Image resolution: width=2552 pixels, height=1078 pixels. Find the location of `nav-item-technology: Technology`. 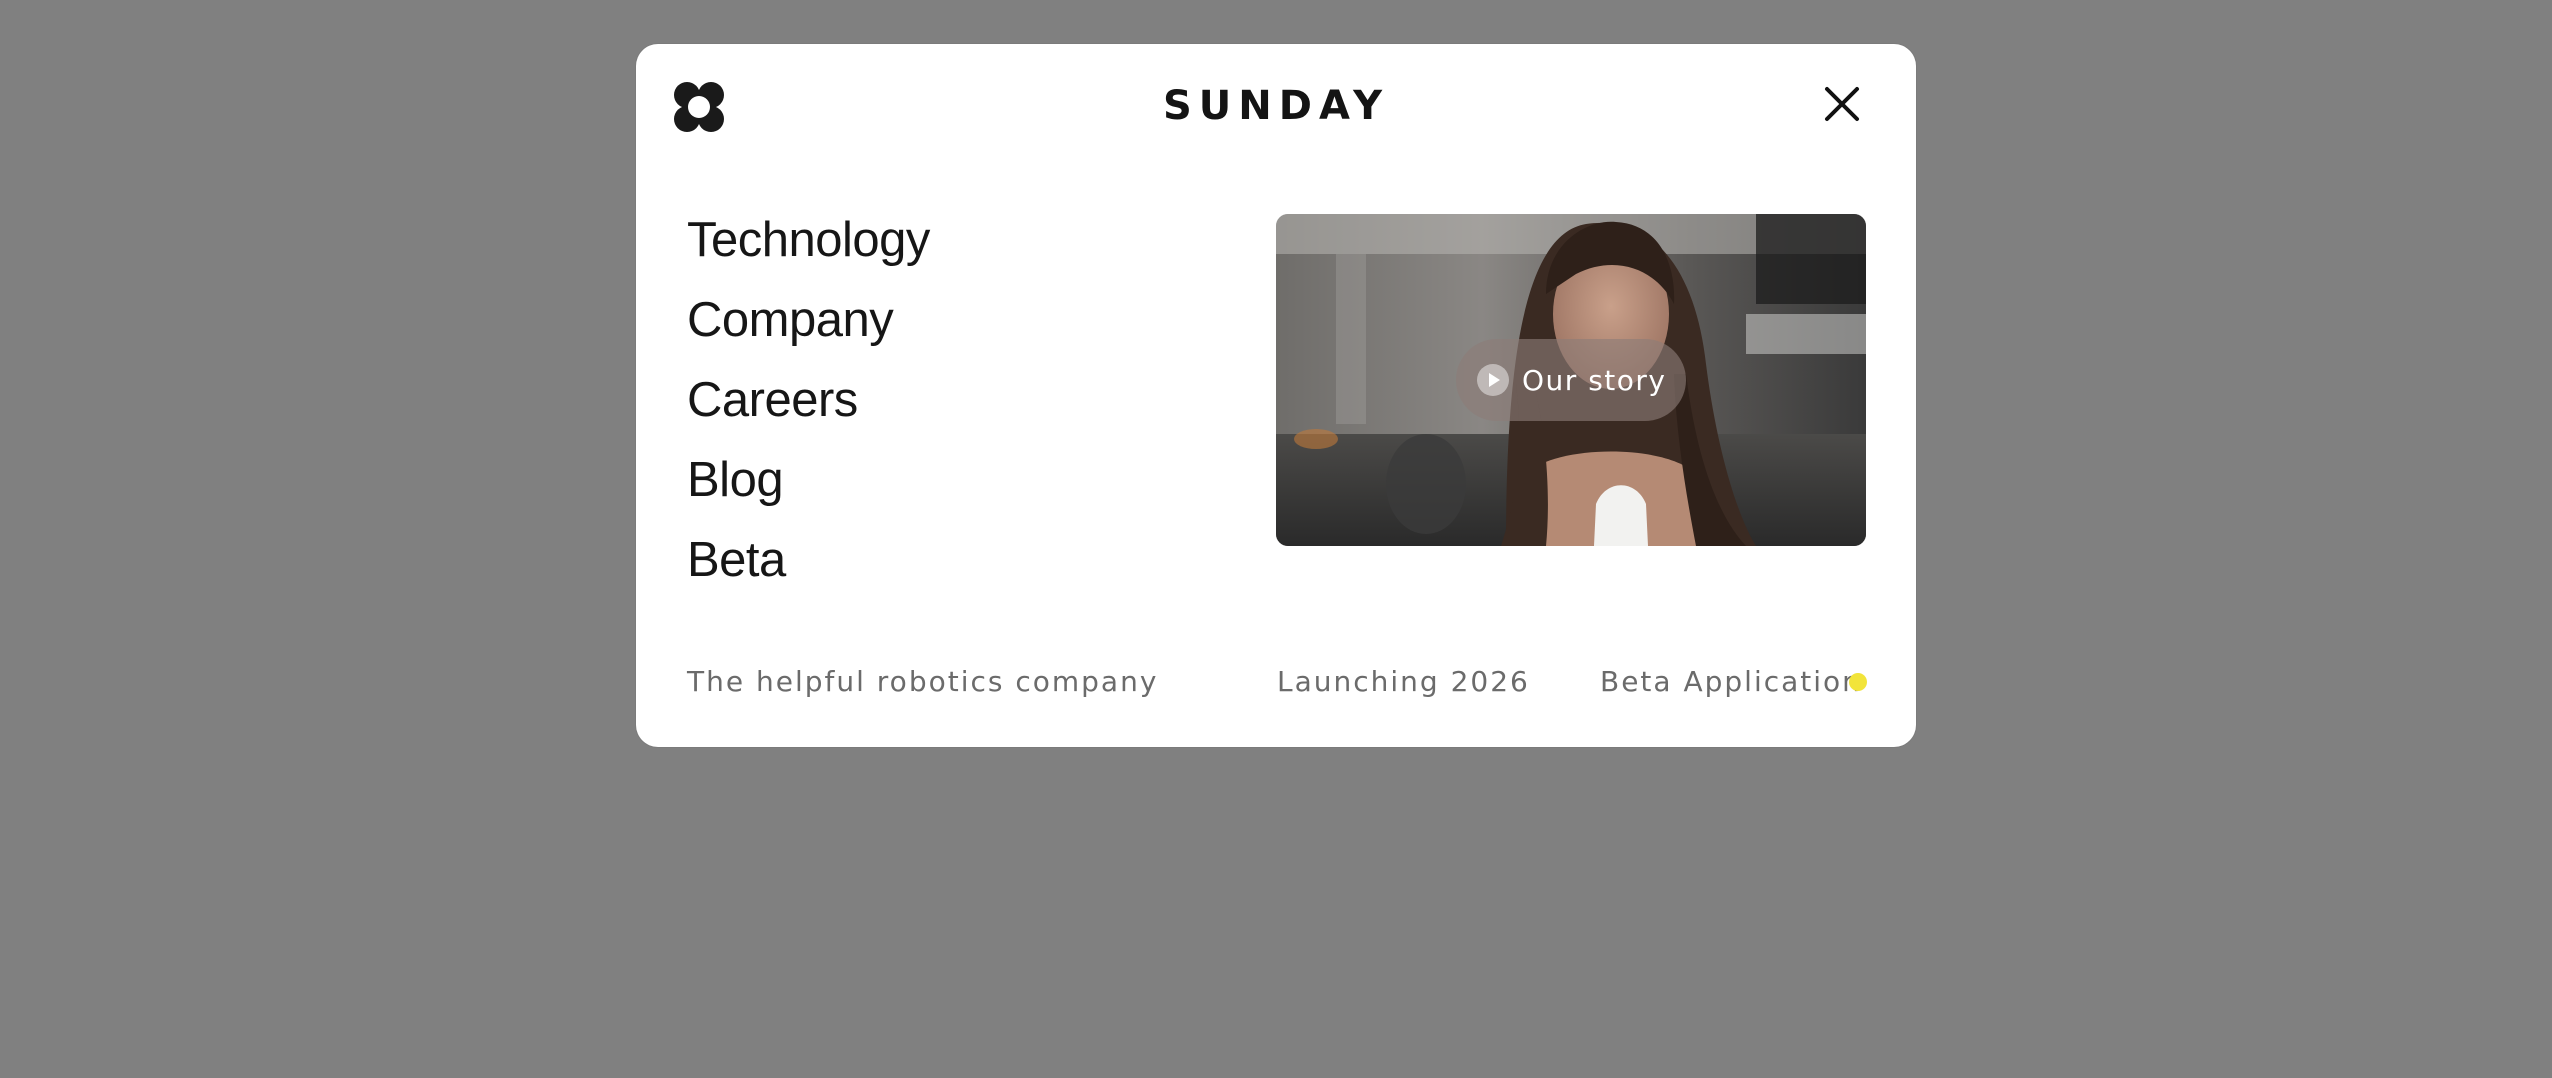

nav-item-technology: Technology is located at coordinates (808, 252).